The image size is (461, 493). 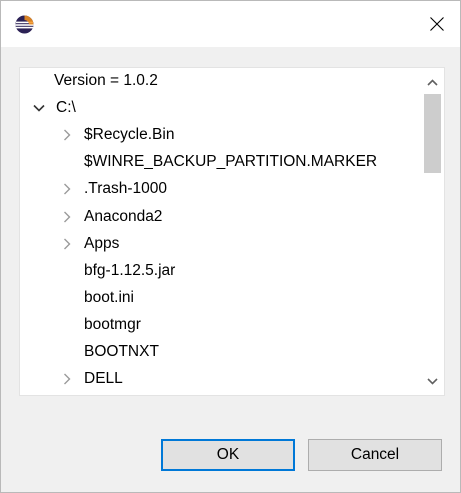 What do you see at coordinates (129, 135) in the screenshot?
I see `tree-item-label: $Recycle.Bin` at bounding box center [129, 135].